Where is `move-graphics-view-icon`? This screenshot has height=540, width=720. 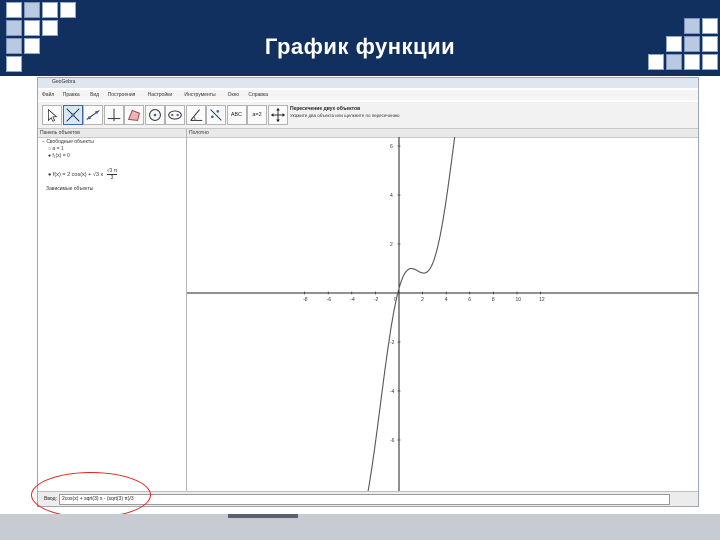 move-graphics-view-icon is located at coordinates (277, 115).